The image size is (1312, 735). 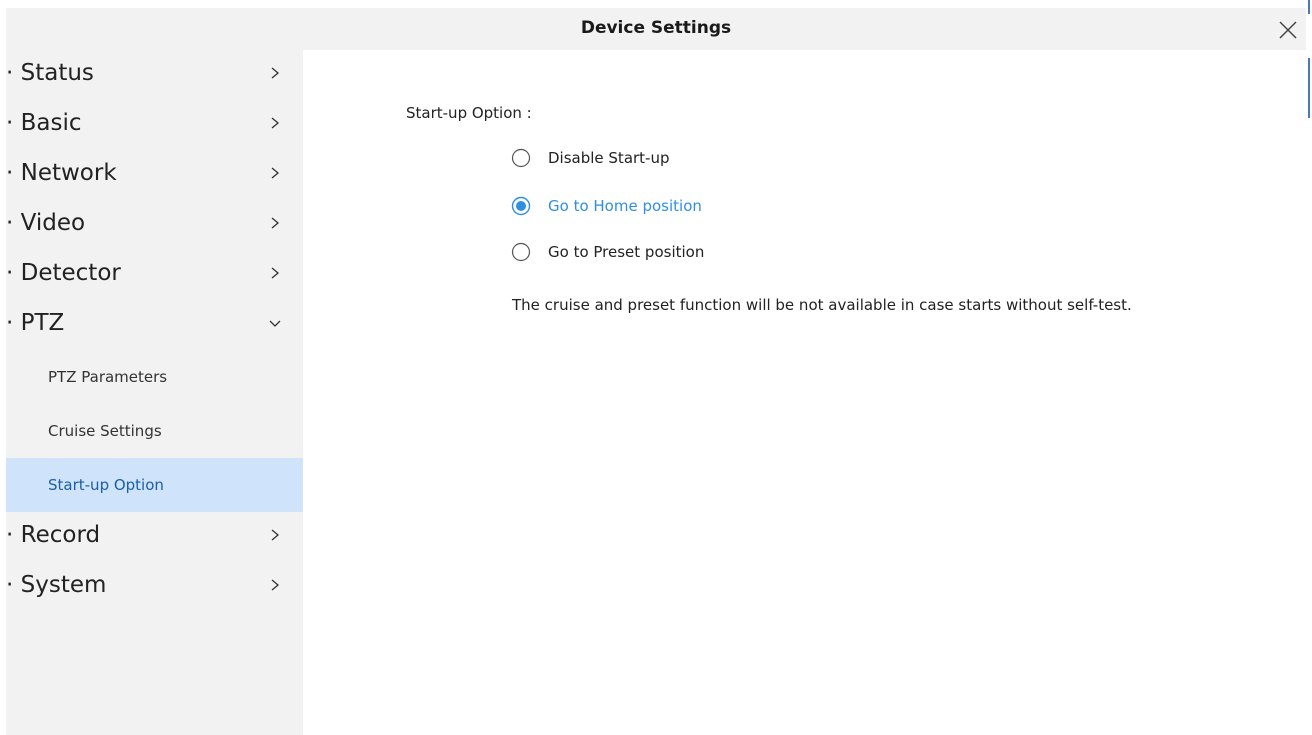 I want to click on sidebar-subitem-label: Start-up Option, so click(x=106, y=485).